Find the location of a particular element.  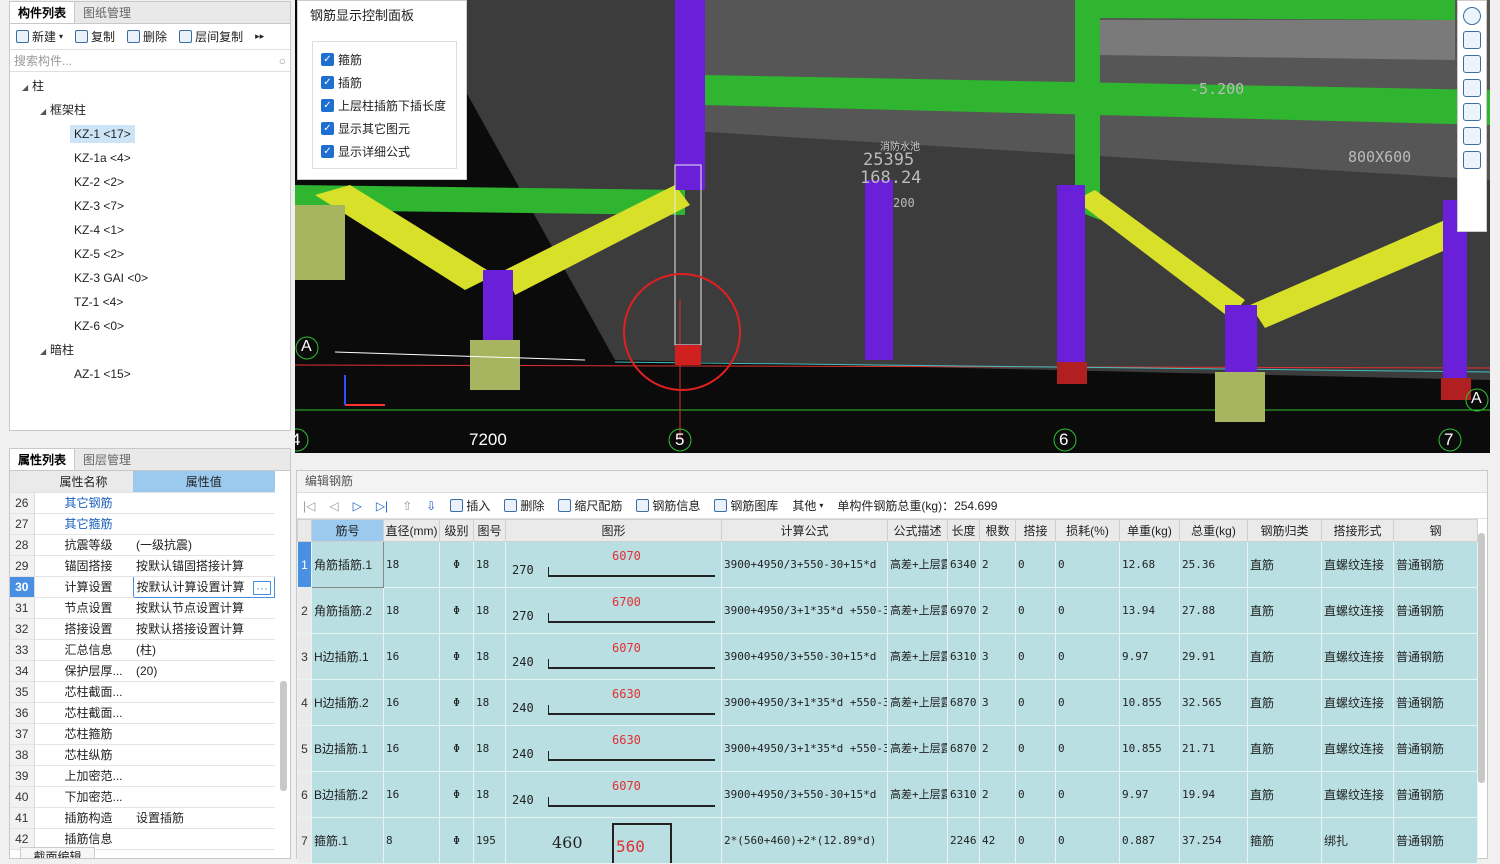

property-value: (柱) is located at coordinates (204, 650).